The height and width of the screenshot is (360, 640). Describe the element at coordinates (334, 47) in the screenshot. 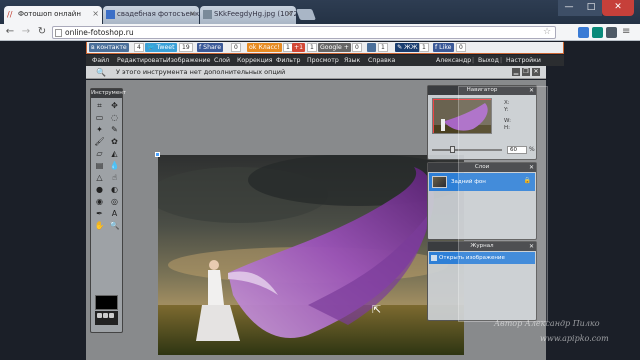

I see `google-plus-button: Google +` at that location.